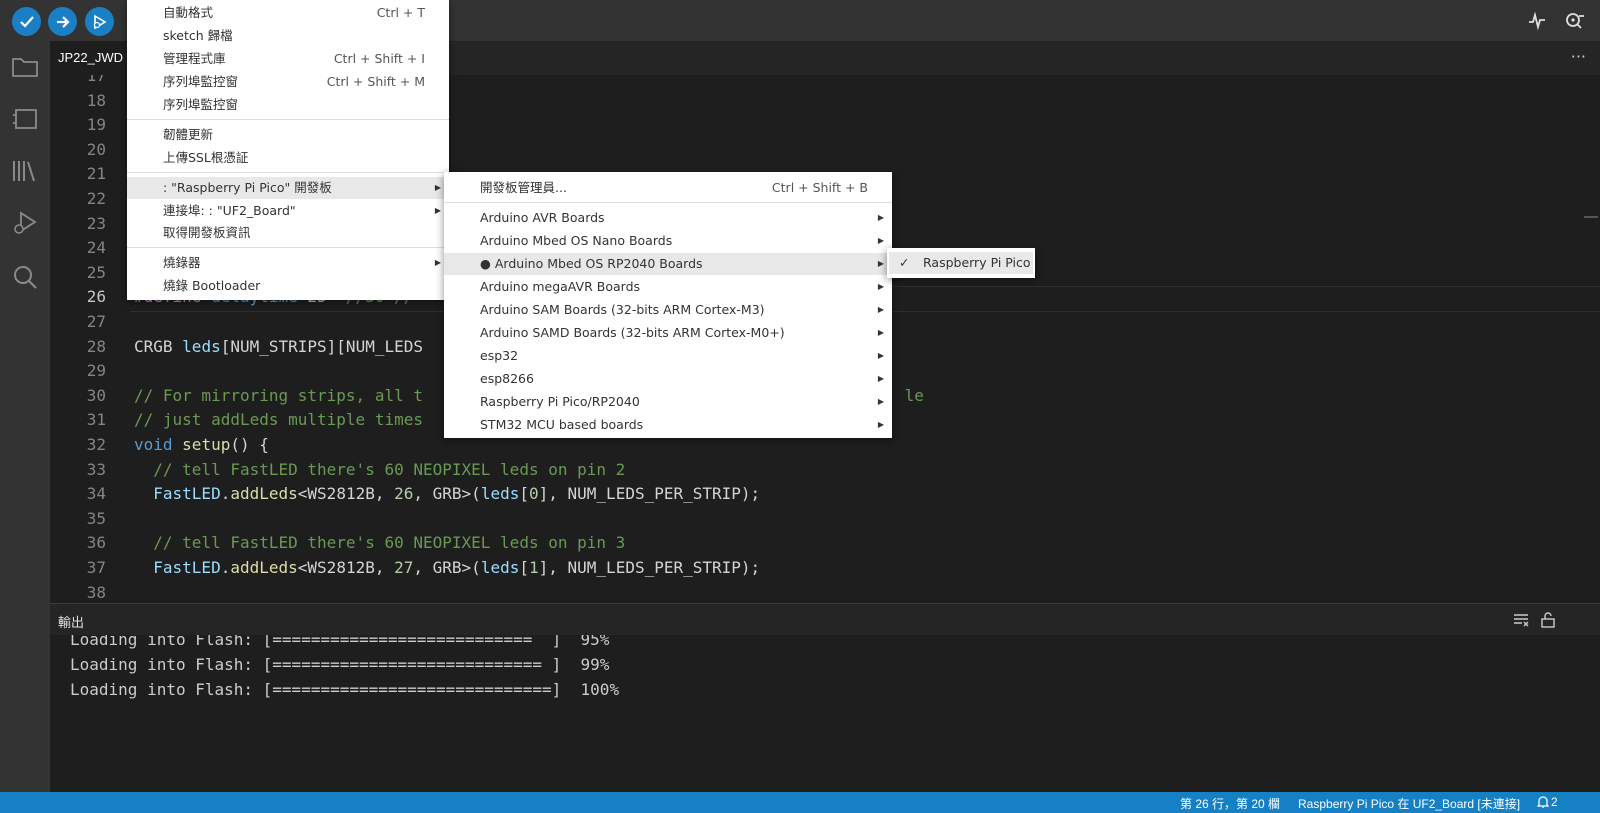  What do you see at coordinates (26, 21) in the screenshot?
I see `verify-button` at bounding box center [26, 21].